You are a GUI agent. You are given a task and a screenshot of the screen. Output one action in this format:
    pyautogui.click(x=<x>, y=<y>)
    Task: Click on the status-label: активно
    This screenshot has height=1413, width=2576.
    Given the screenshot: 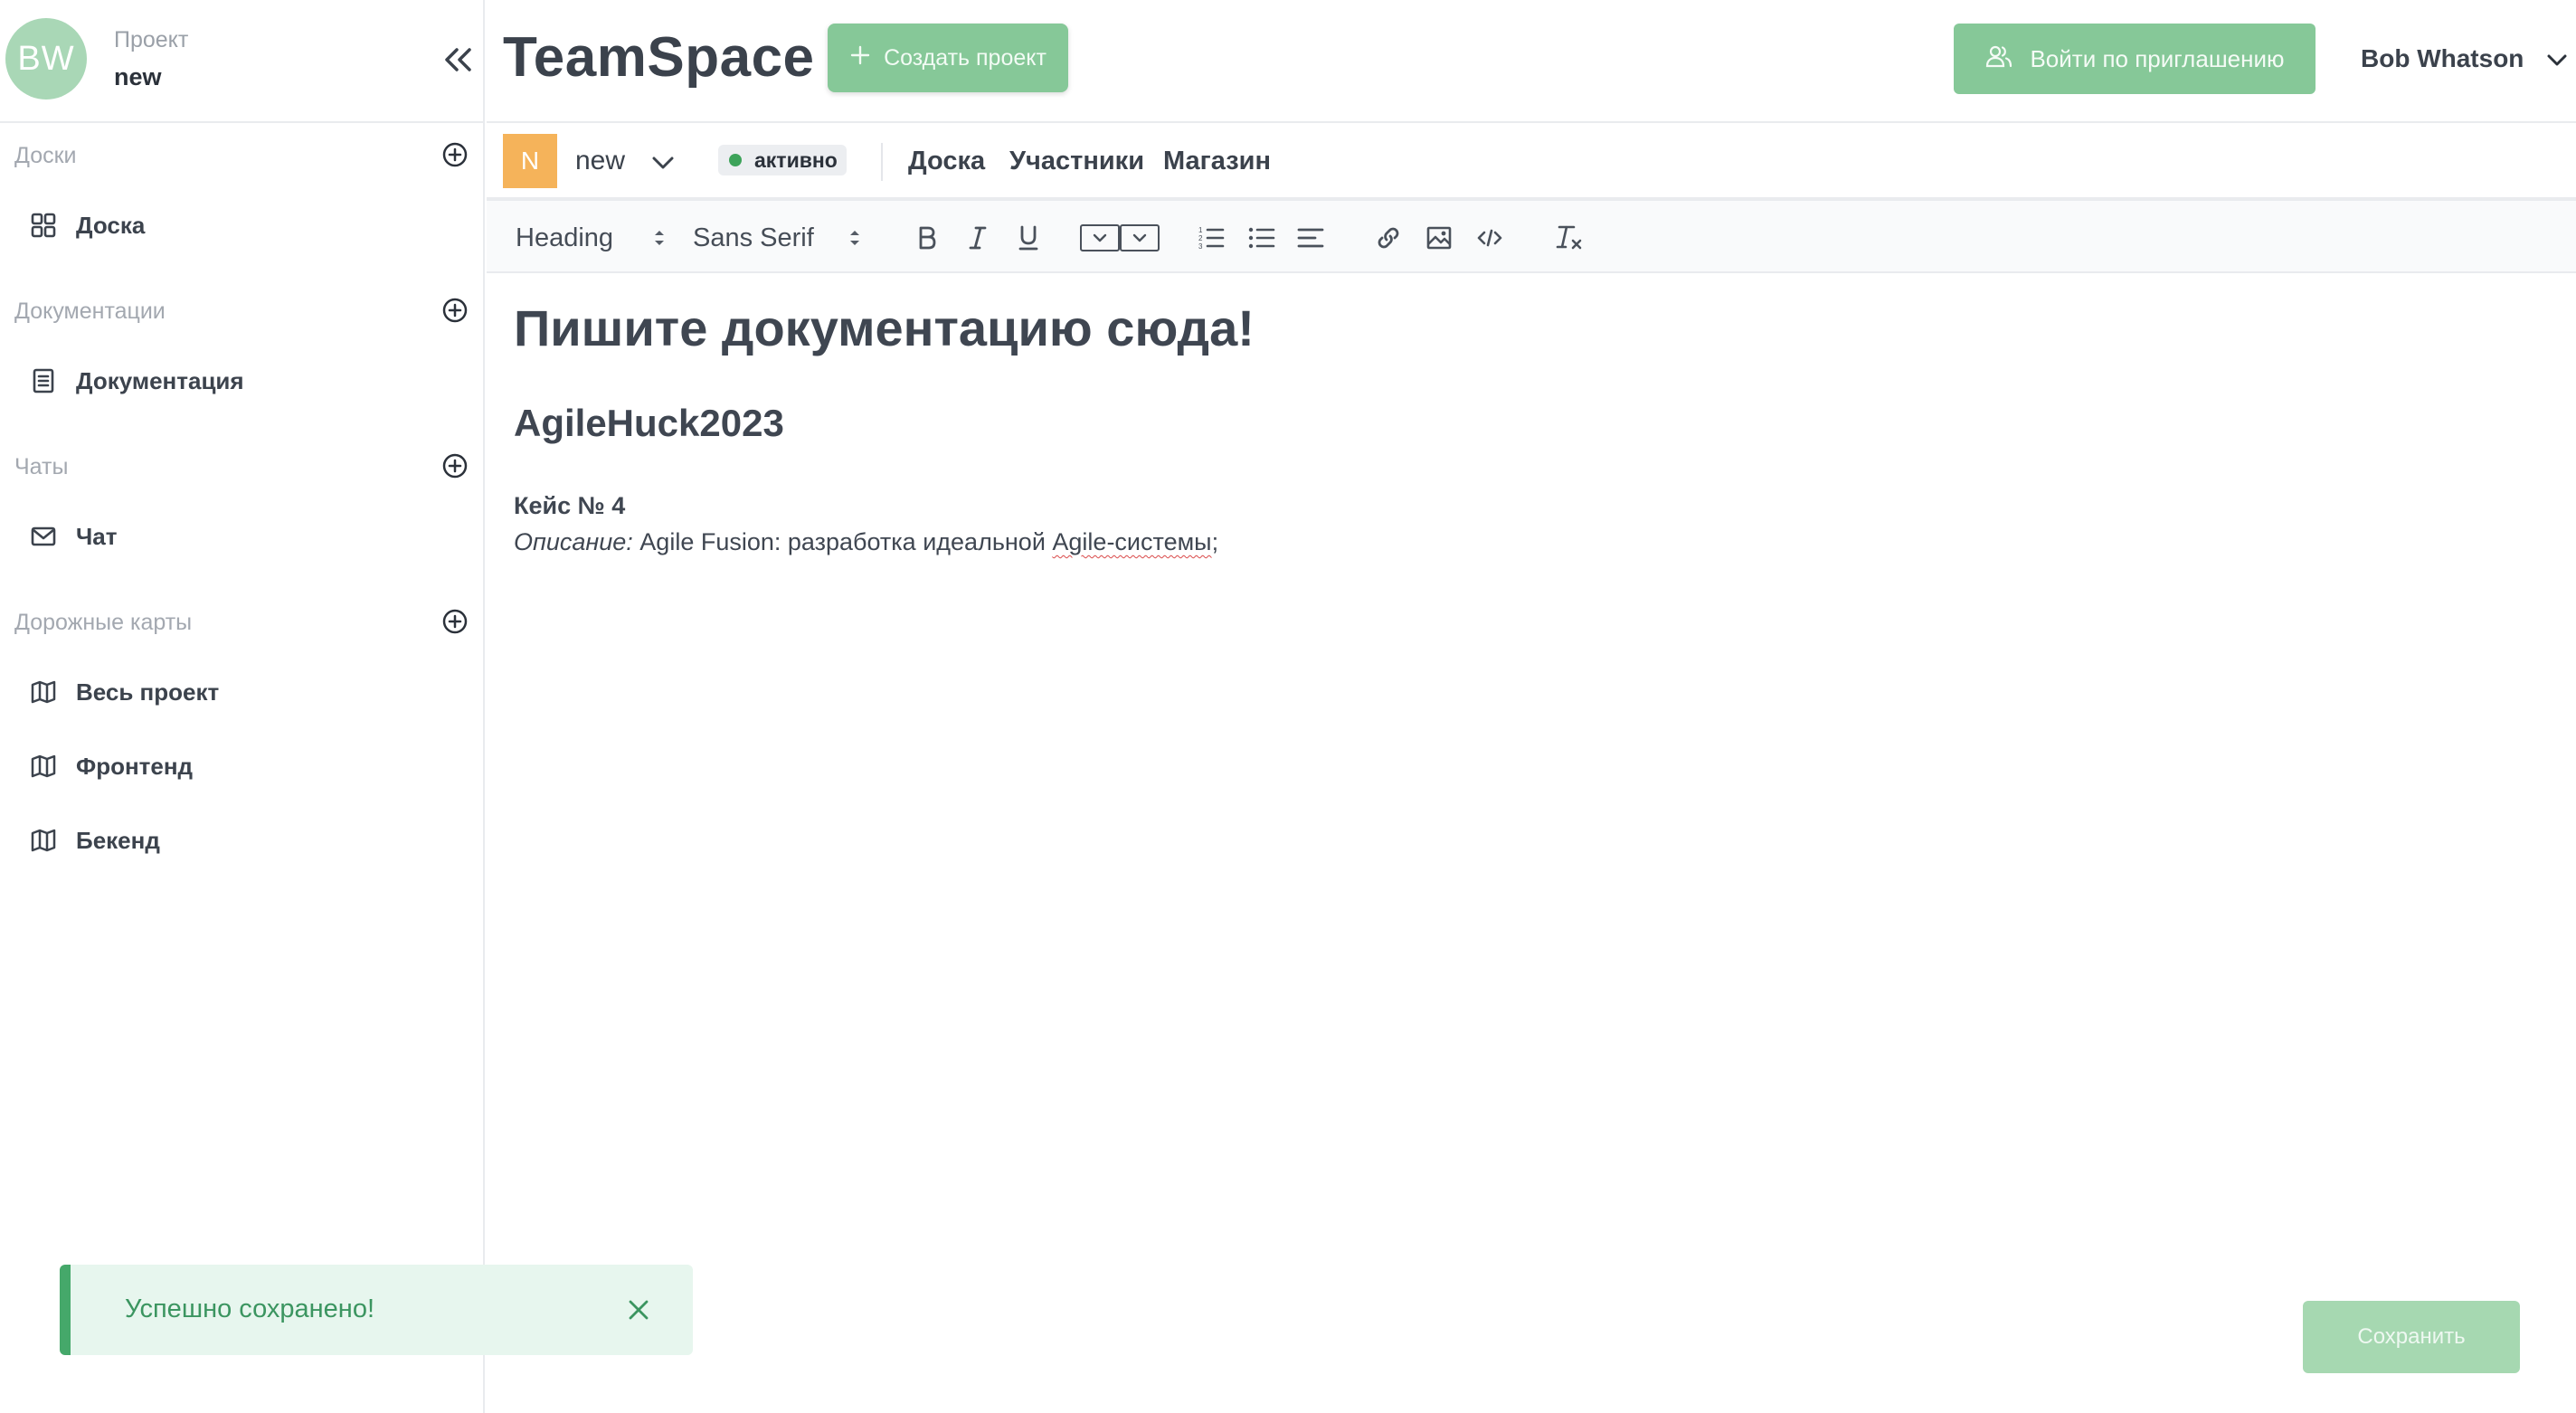 What is the action you would take?
    pyautogui.click(x=796, y=159)
    